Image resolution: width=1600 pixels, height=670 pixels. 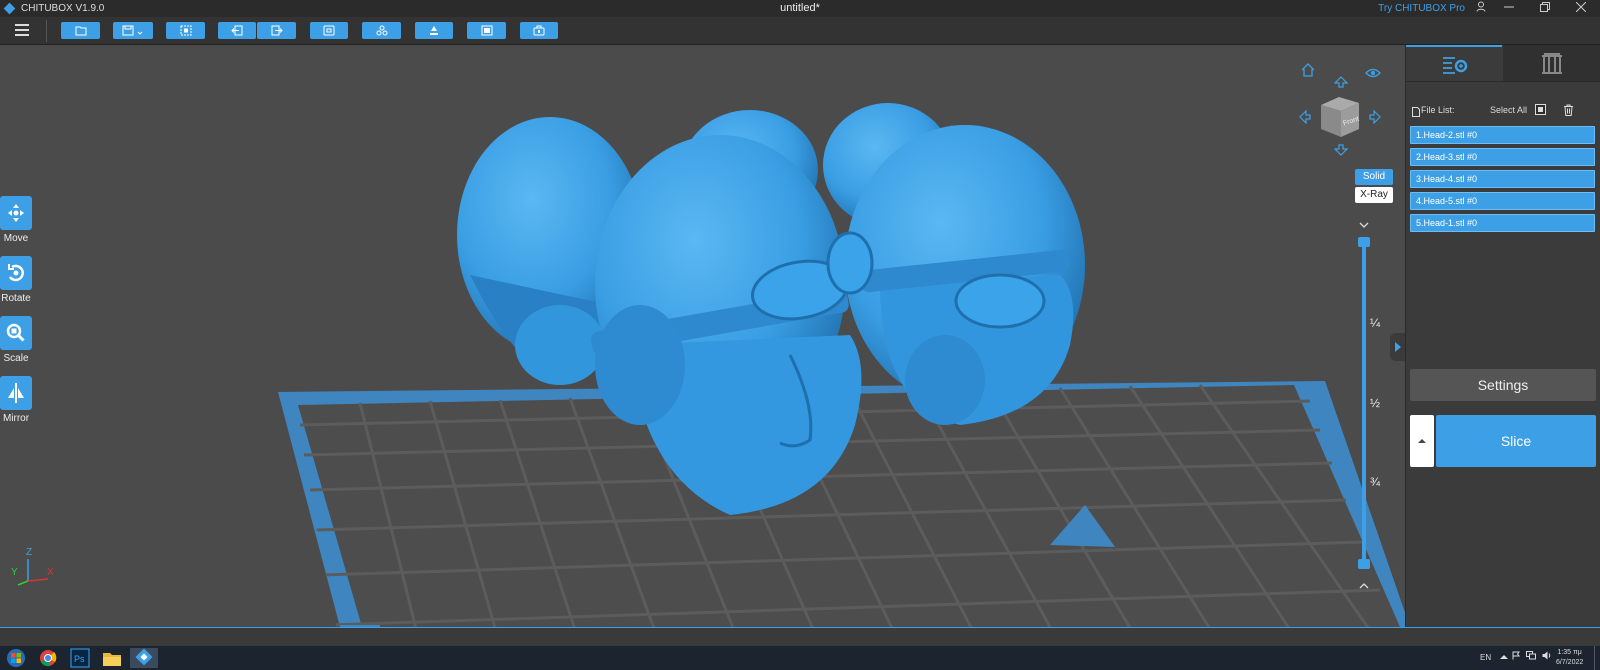 I want to click on status-bar, so click(x=800, y=636).